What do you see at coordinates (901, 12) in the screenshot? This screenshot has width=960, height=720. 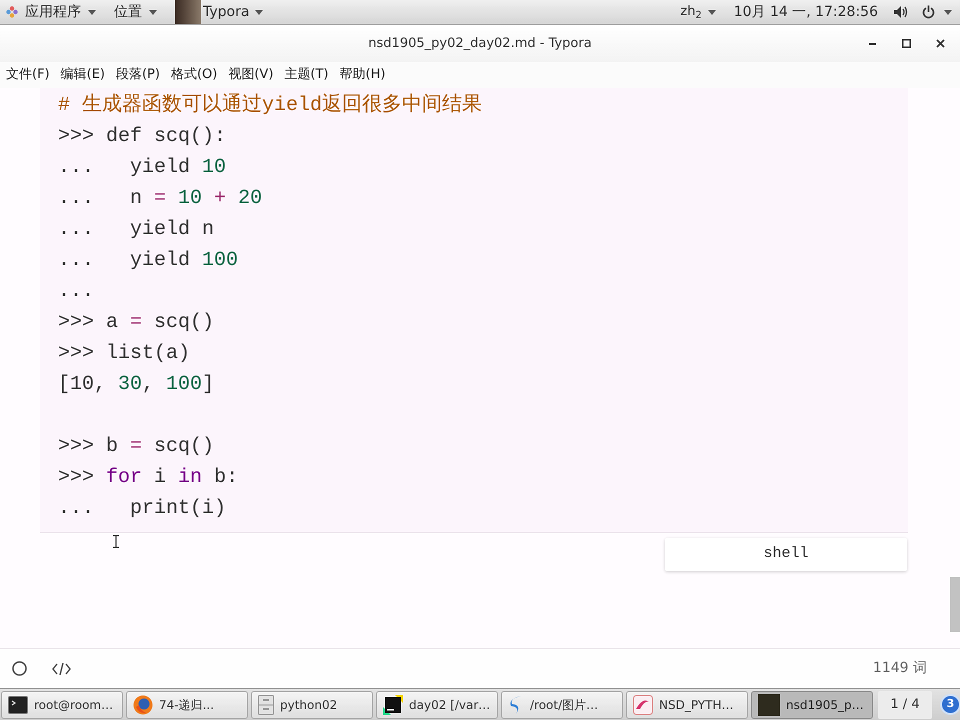 I see `speaker-icon` at bounding box center [901, 12].